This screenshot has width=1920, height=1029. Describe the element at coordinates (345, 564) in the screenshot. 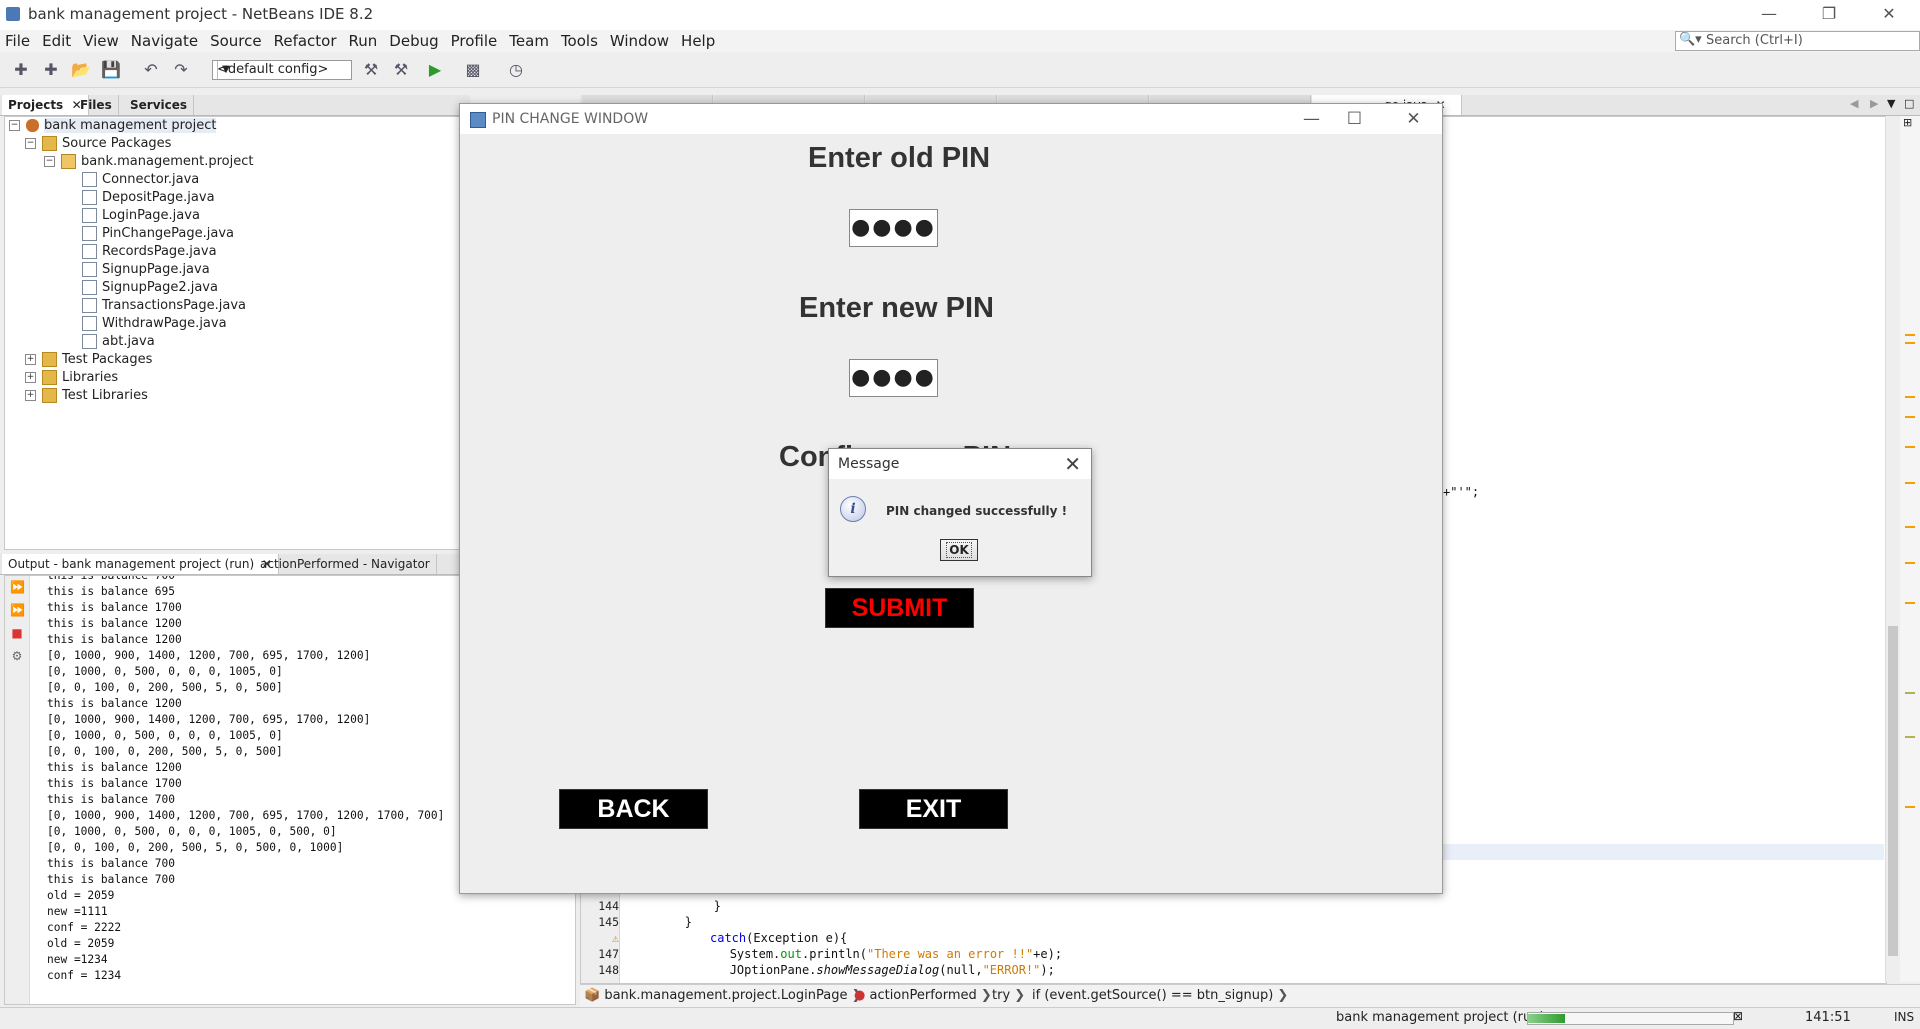

I see `tab-navigator: actionPerformed - Navigator` at that location.